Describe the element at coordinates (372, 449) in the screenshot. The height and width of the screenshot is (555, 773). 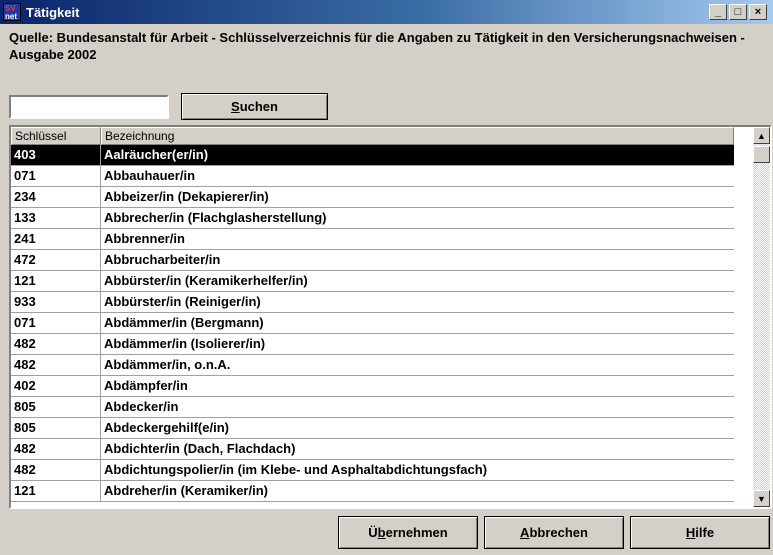
I see `table-row: 482 Abdichter/in (Dach, Flachdach)` at that location.